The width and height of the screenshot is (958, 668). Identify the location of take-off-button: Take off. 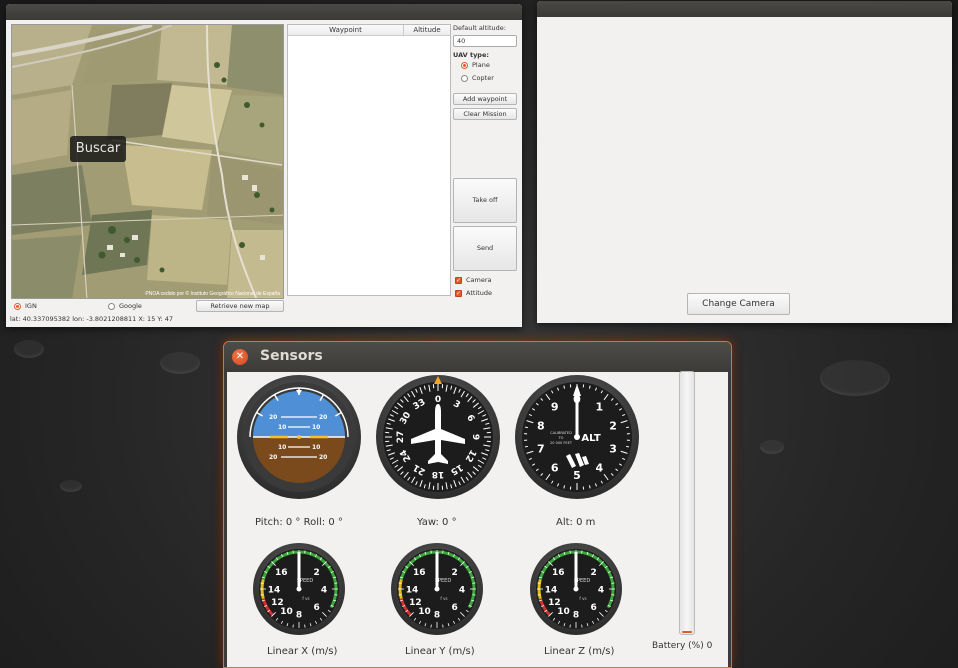
(485, 200).